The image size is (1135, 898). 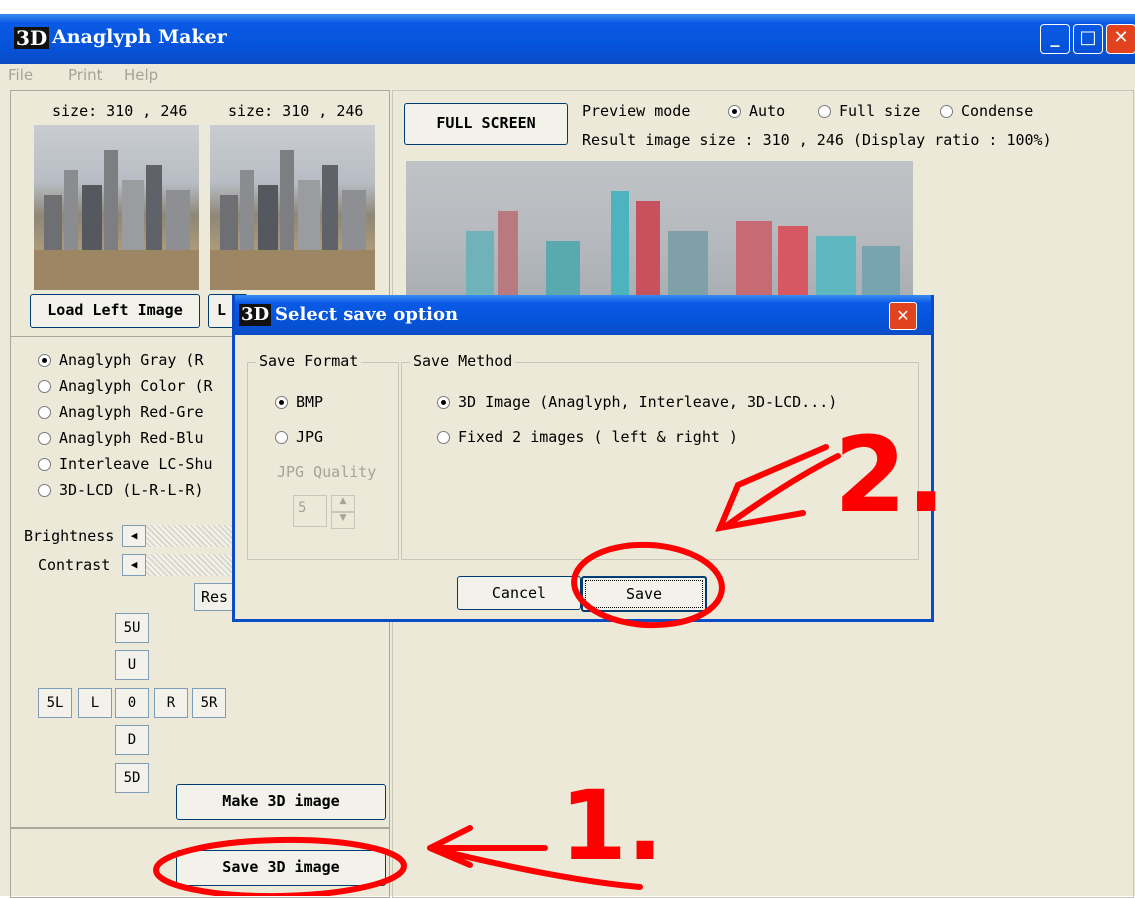 What do you see at coordinates (644, 594) in the screenshot?
I see `save-button: Save` at bounding box center [644, 594].